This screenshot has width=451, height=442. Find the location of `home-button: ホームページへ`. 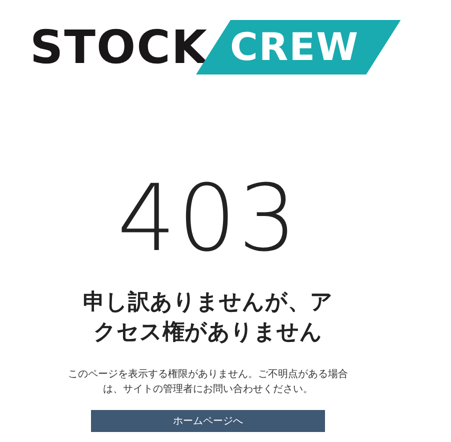

home-button: ホームページへ is located at coordinates (208, 421).